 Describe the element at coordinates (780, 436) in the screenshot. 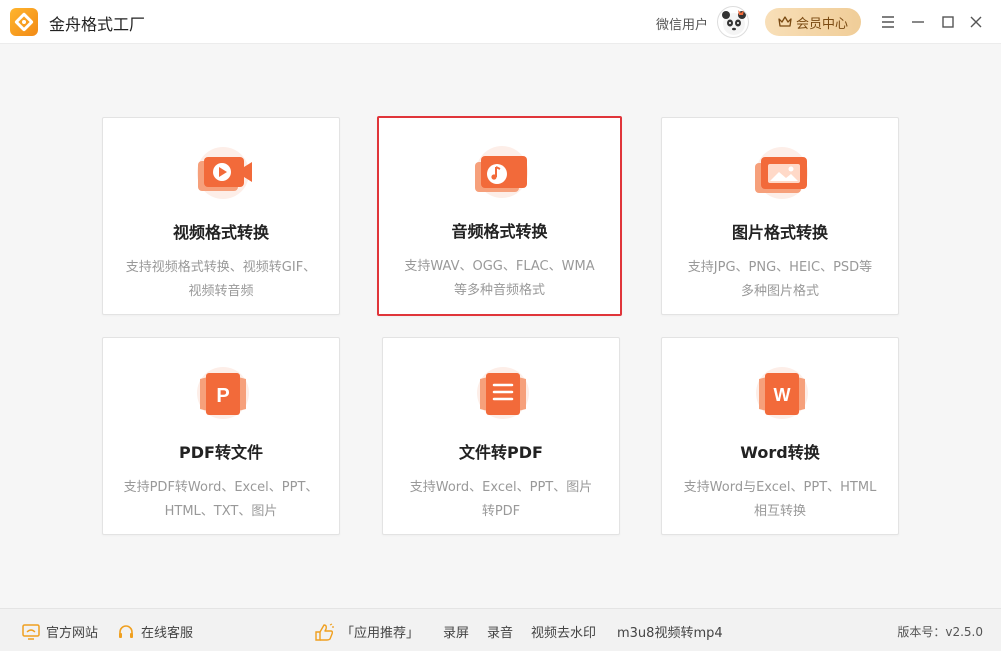

I see `card-word-convert: W Word转换 支持Word与Excel、PPT、HTML 相互转换` at that location.